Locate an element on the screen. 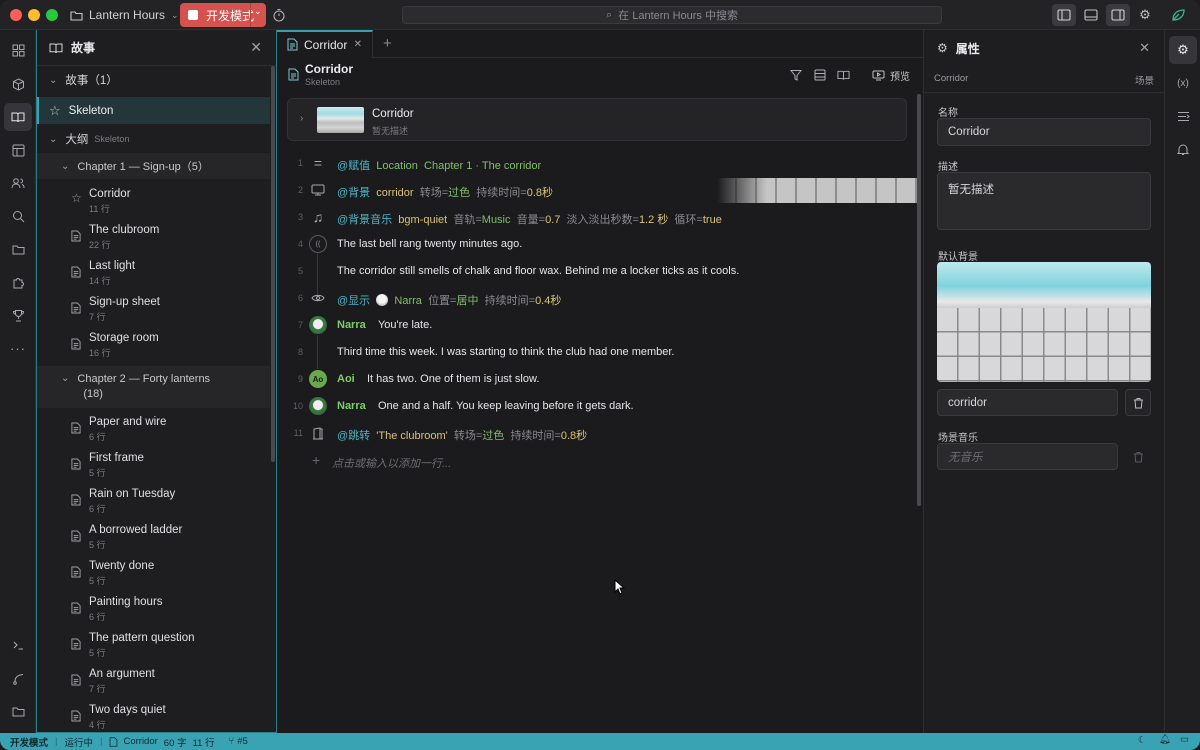 The height and width of the screenshot is (750, 1200). status-scene: Corridor is located at coordinates (140, 741).